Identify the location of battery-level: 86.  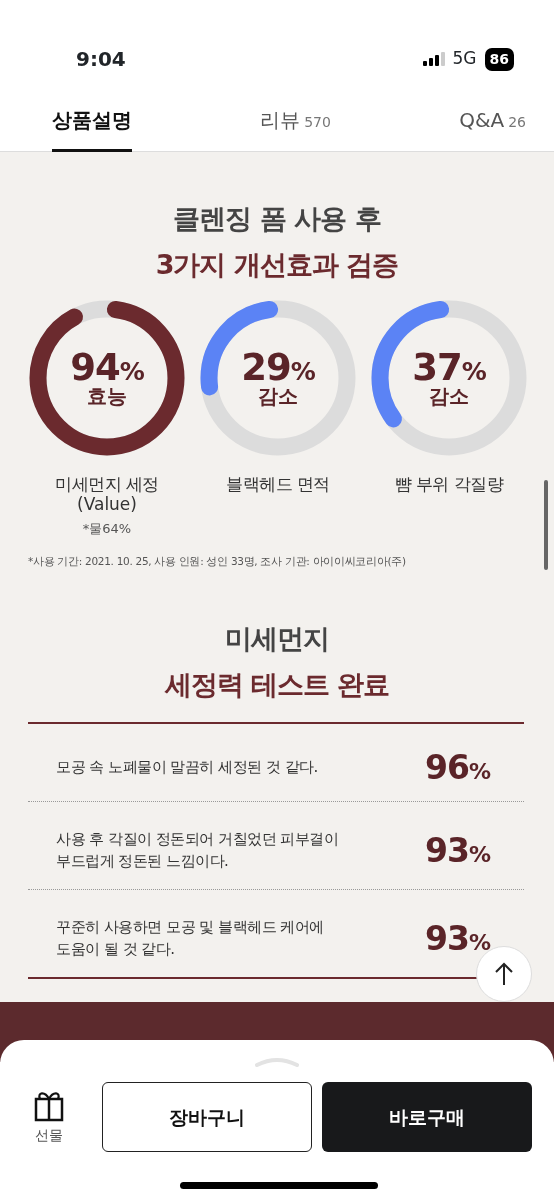
(499, 59).